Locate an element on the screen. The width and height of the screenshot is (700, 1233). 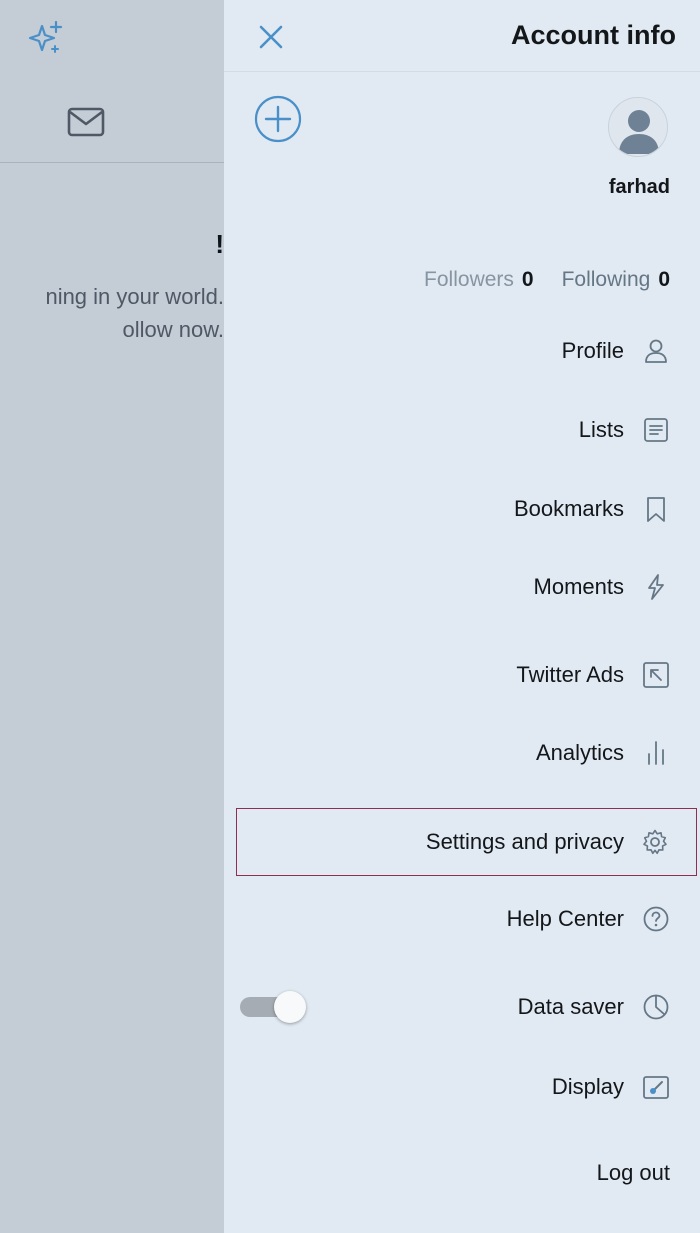
plus-circle-icon is located at coordinates (278, 119).